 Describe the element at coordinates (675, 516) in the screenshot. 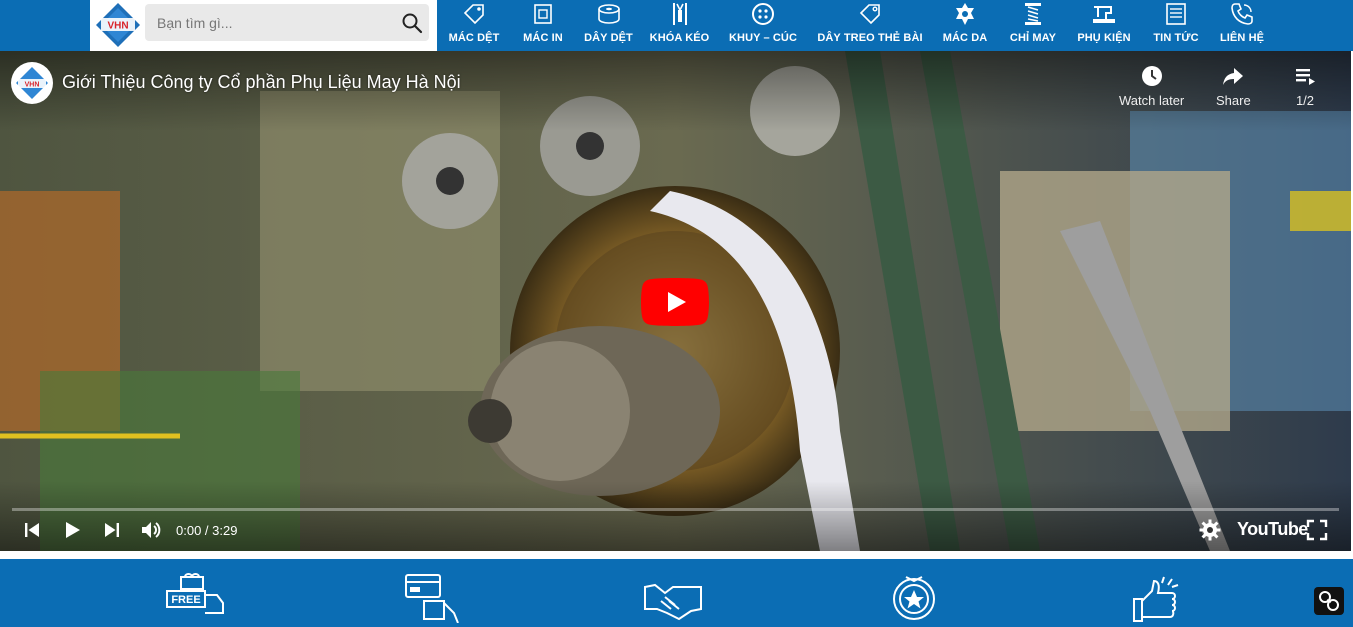

I see `video-bottom-overlay` at that location.